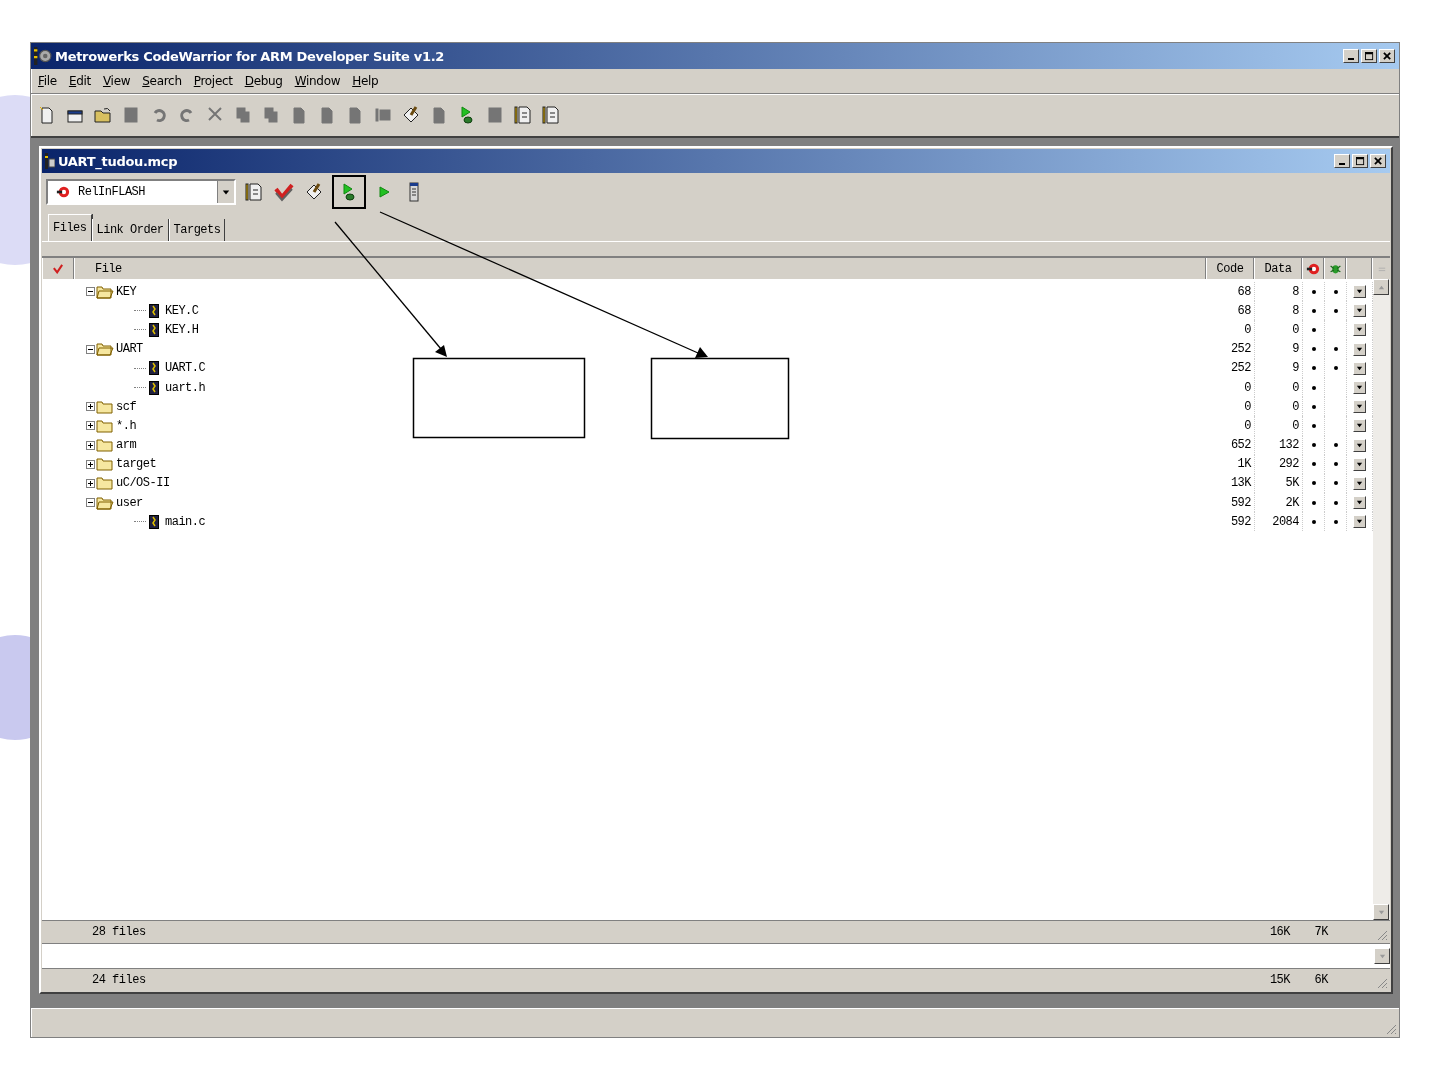 The image size is (1441, 1081). Describe the element at coordinates (1231, 311) in the screenshot. I see `code-size: 68` at that location.